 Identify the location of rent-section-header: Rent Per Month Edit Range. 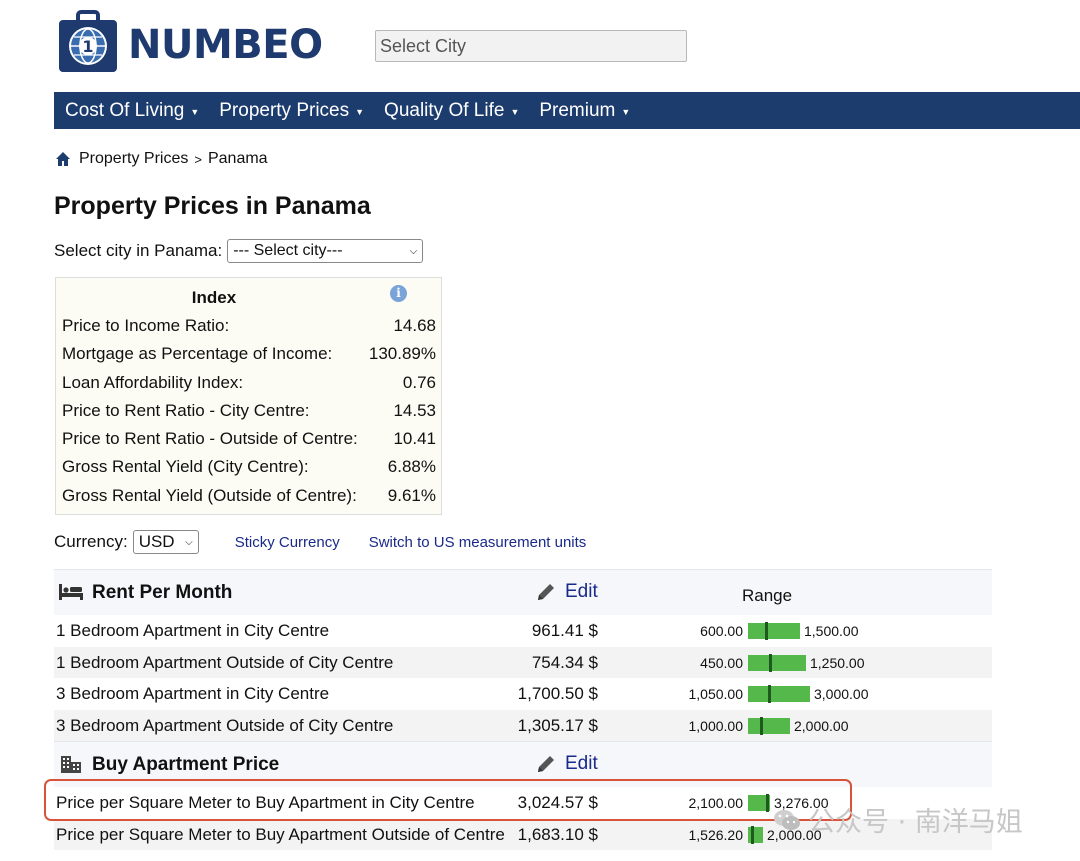
(523, 592).